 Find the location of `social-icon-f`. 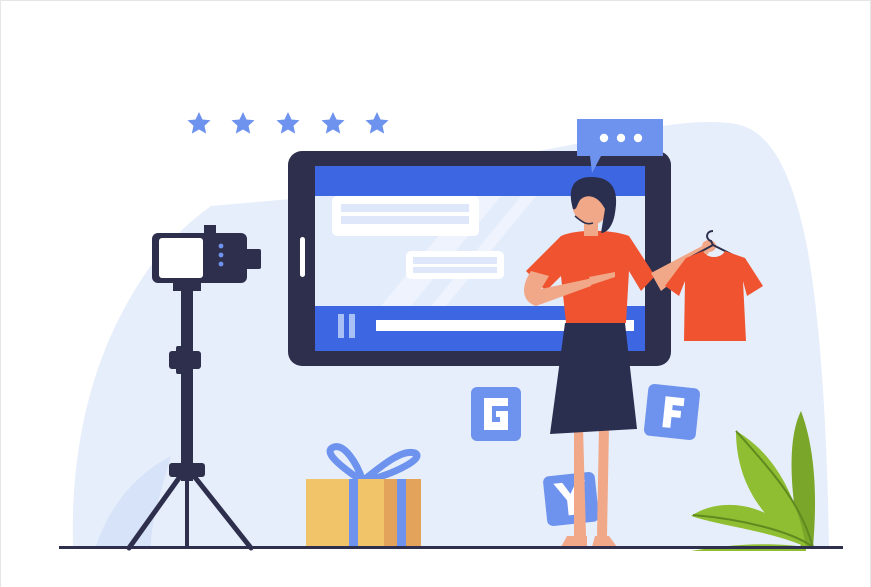

social-icon-f is located at coordinates (672, 412).